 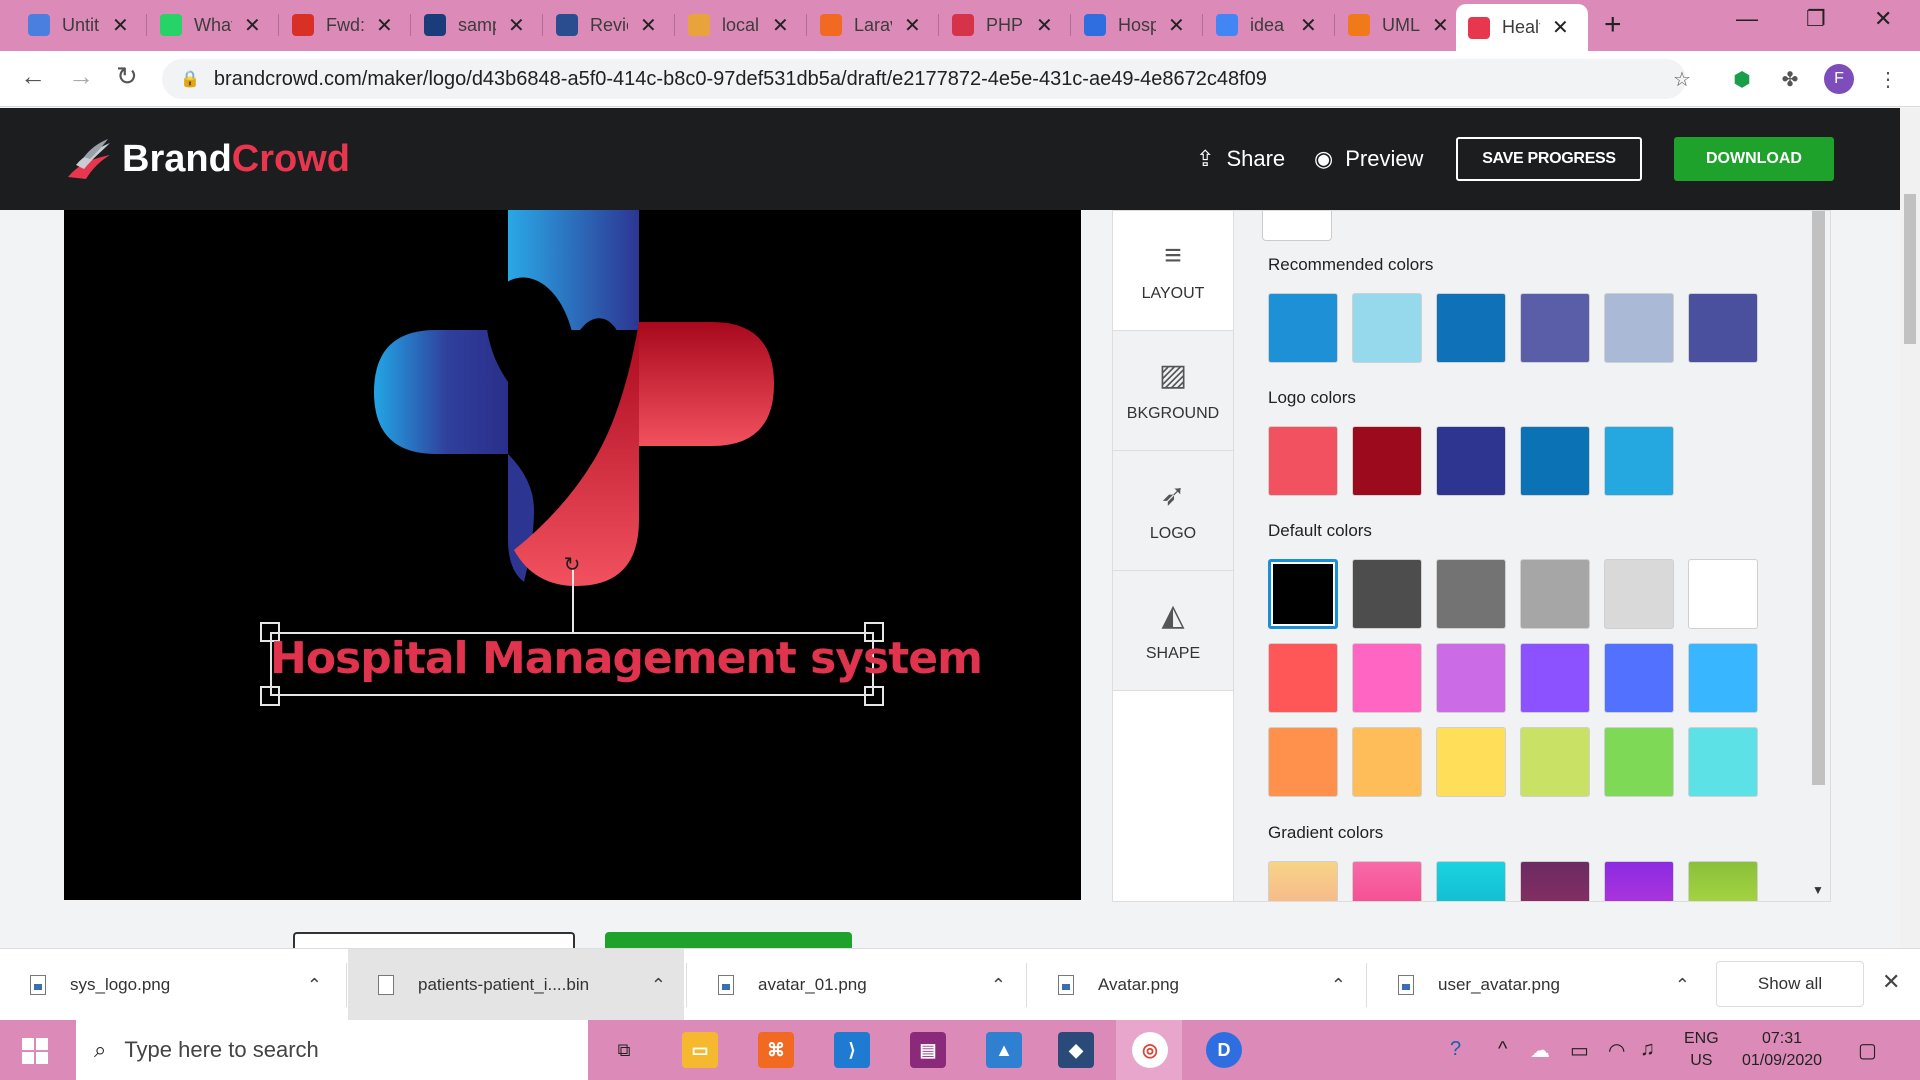 What do you see at coordinates (1782, 1050) in the screenshot?
I see `clock: 07:31 01/09/2020` at bounding box center [1782, 1050].